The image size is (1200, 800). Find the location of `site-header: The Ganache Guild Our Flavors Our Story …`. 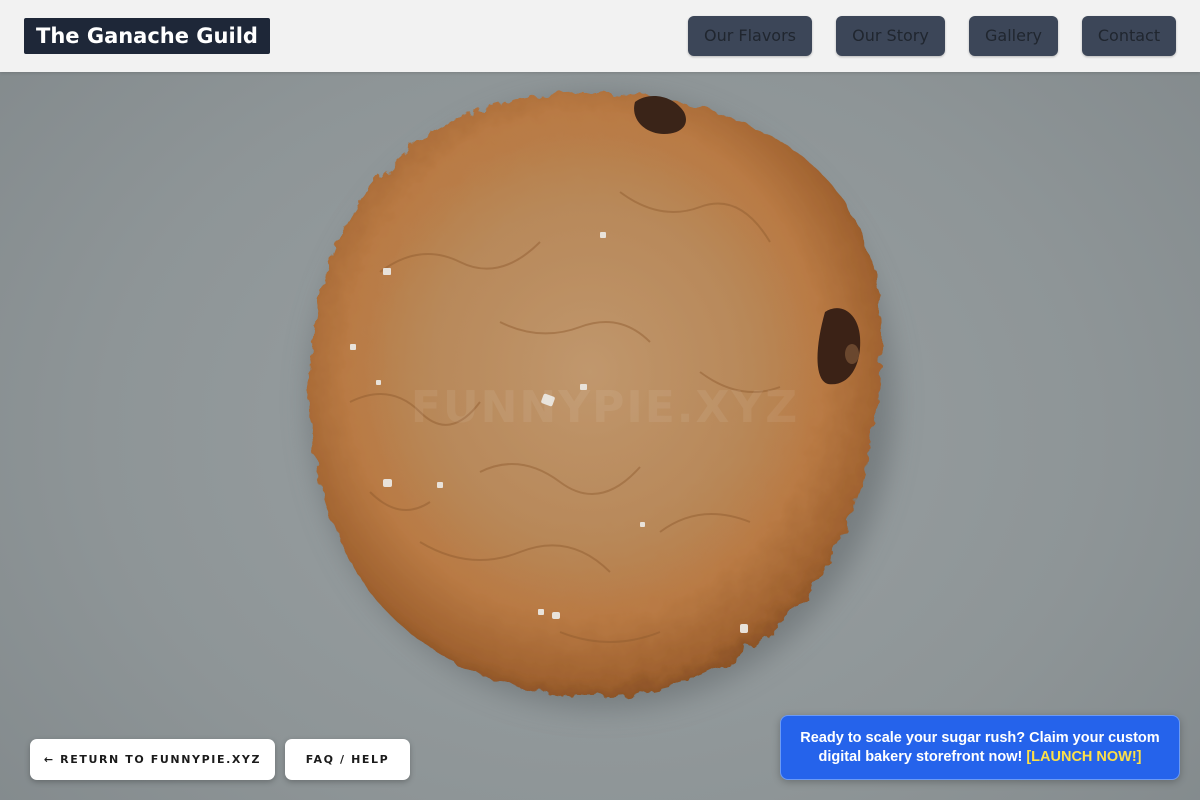

site-header: The Ganache Guild Our Flavors Our Story … is located at coordinates (600, 36).